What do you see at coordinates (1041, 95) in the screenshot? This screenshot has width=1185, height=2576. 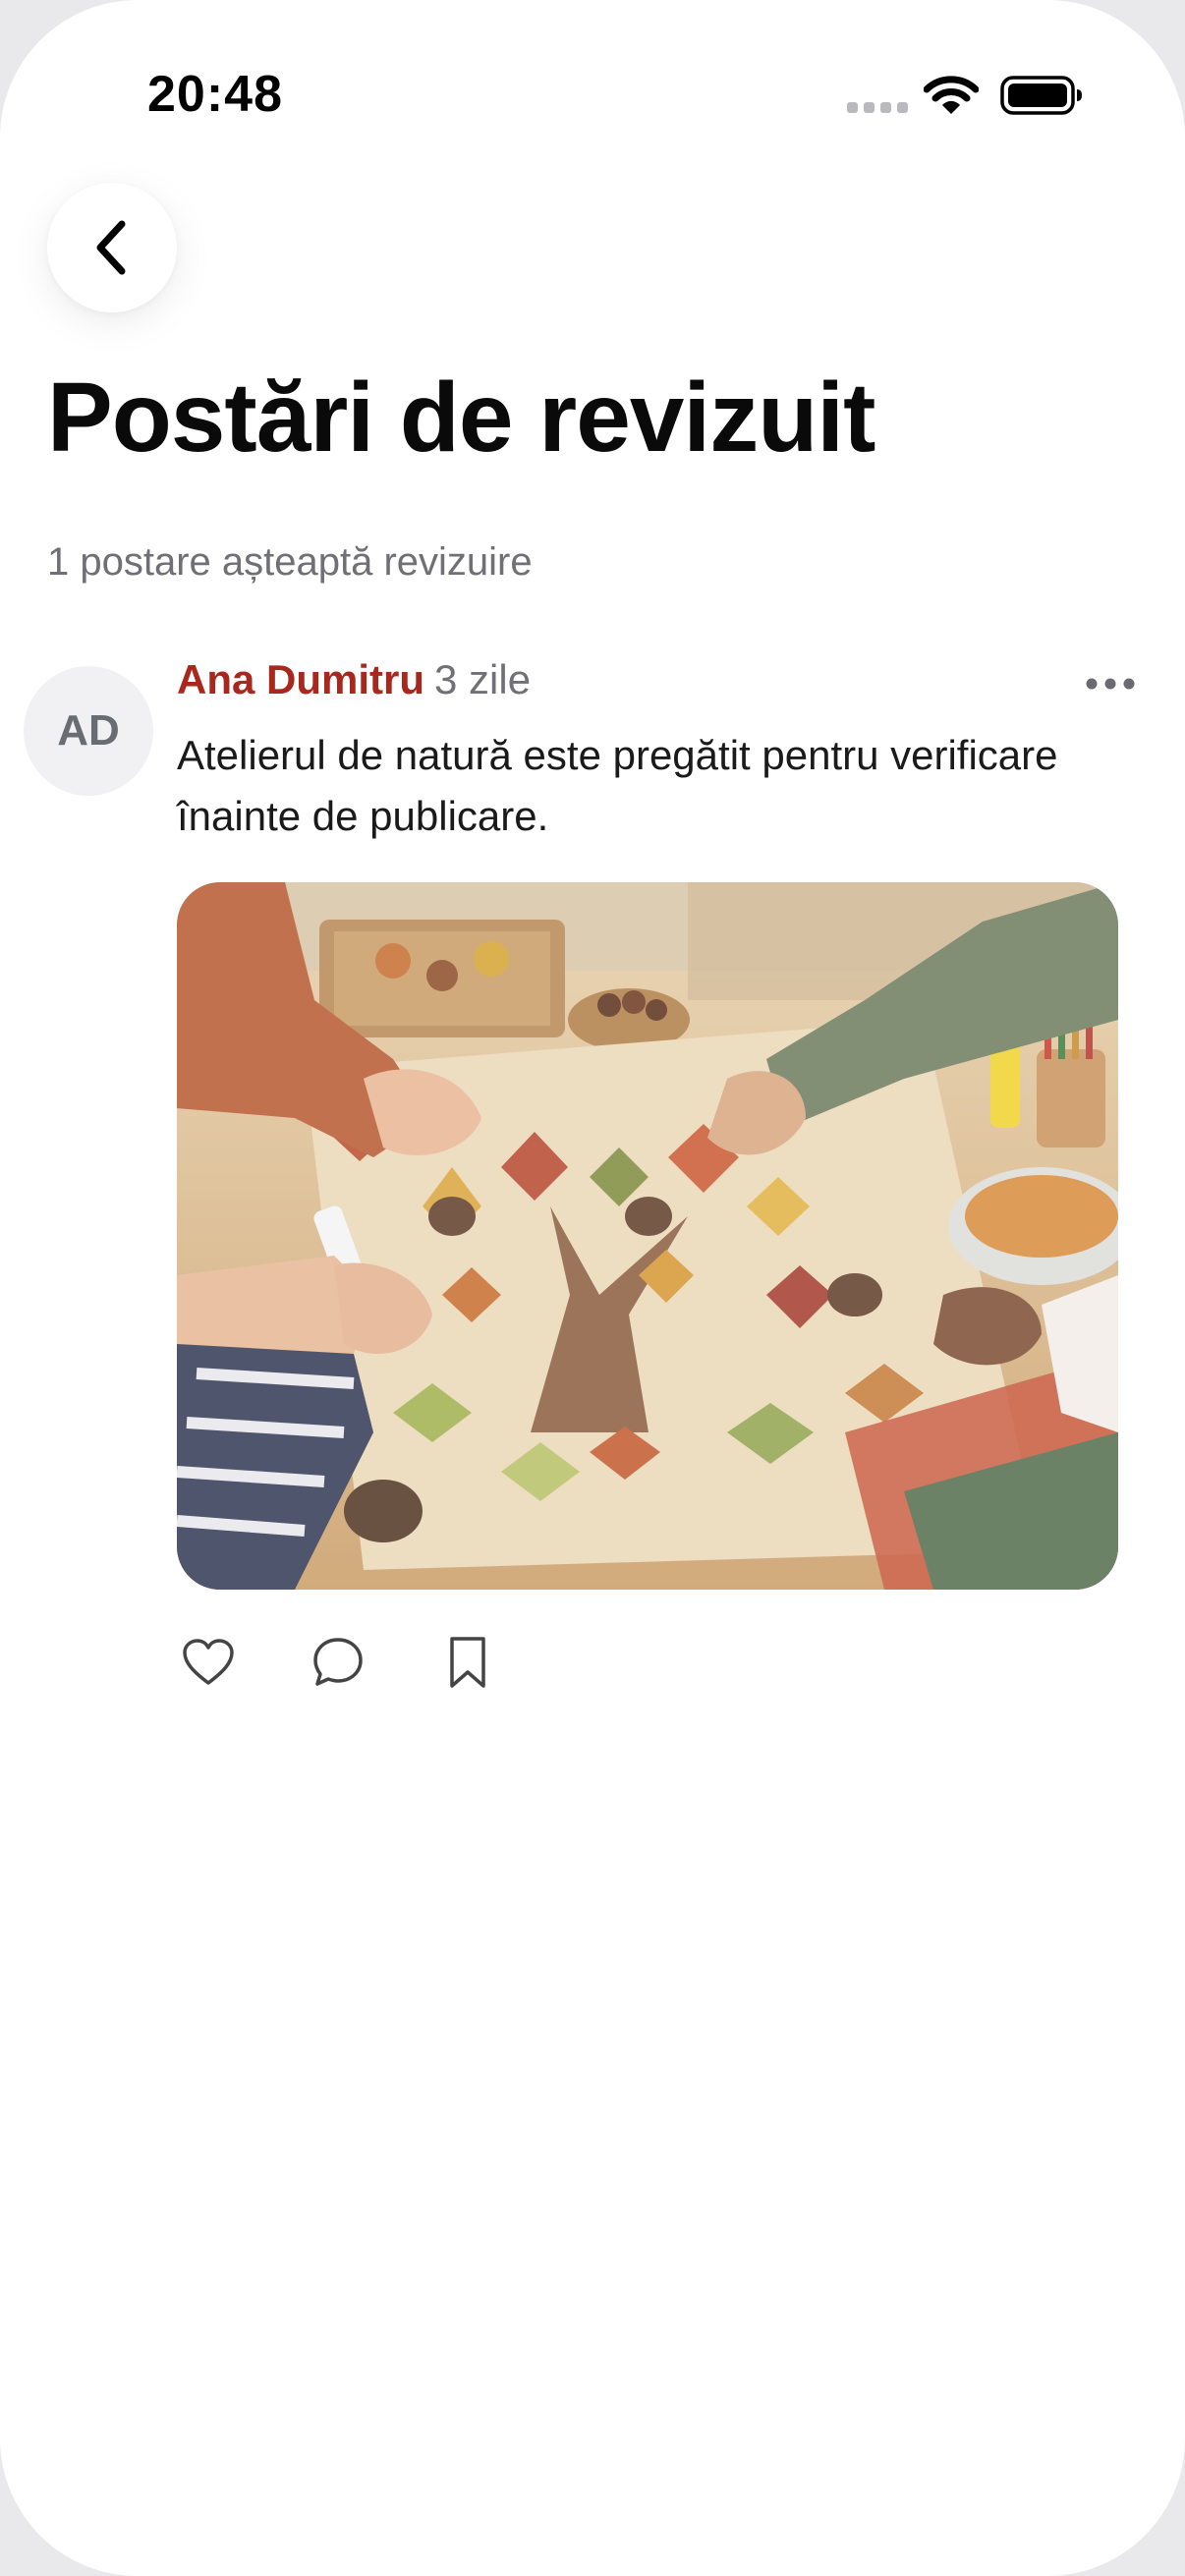 I see `battery-icon` at bounding box center [1041, 95].